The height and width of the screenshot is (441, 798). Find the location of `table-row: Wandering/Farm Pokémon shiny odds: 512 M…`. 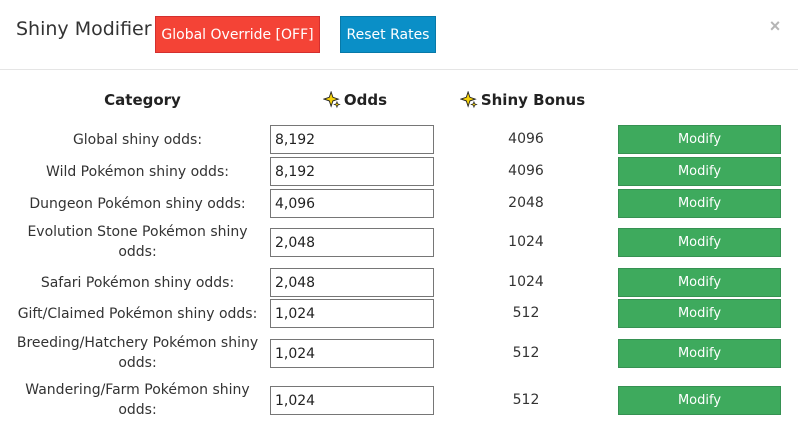

table-row: Wandering/Farm Pokémon shiny odds: 512 M… is located at coordinates (399, 400).